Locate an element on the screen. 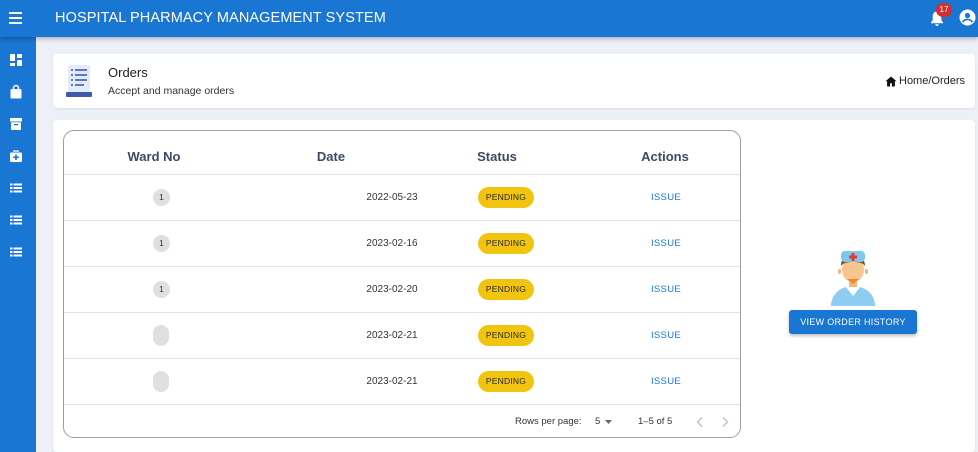 The height and width of the screenshot is (452, 978). app-title: HOSPITAL PHARMACY MANAGEMENT SYSTEM is located at coordinates (220, 18).